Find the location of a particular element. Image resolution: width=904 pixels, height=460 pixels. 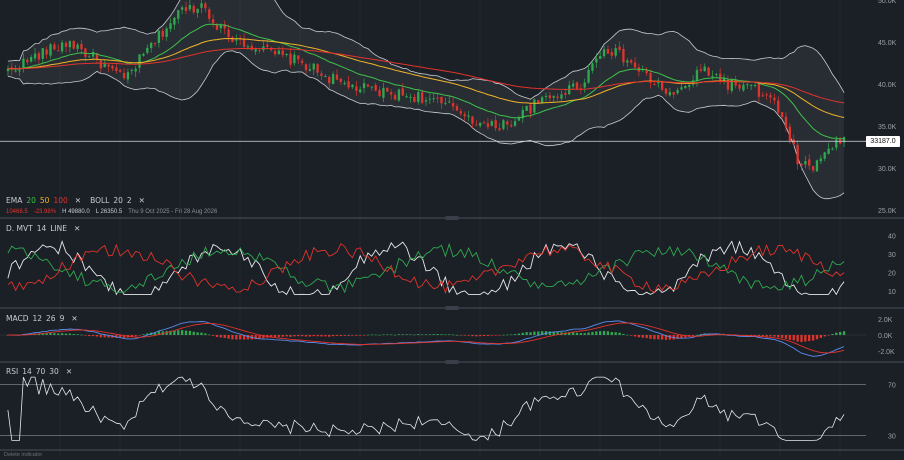

rsi-pane-legend: RSI 14 70 30 ✕ is located at coordinates (39, 371).